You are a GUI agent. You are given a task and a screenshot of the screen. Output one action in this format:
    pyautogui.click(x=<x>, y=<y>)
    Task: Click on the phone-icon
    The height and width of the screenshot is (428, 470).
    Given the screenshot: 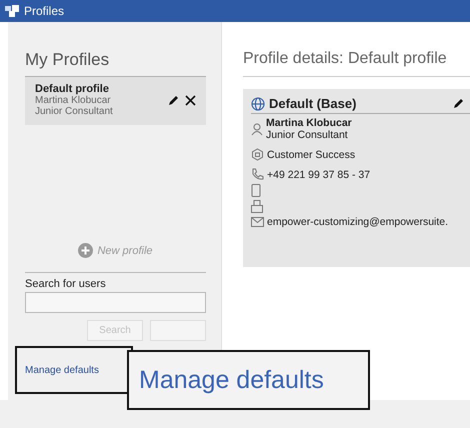 What is the action you would take?
    pyautogui.click(x=257, y=174)
    